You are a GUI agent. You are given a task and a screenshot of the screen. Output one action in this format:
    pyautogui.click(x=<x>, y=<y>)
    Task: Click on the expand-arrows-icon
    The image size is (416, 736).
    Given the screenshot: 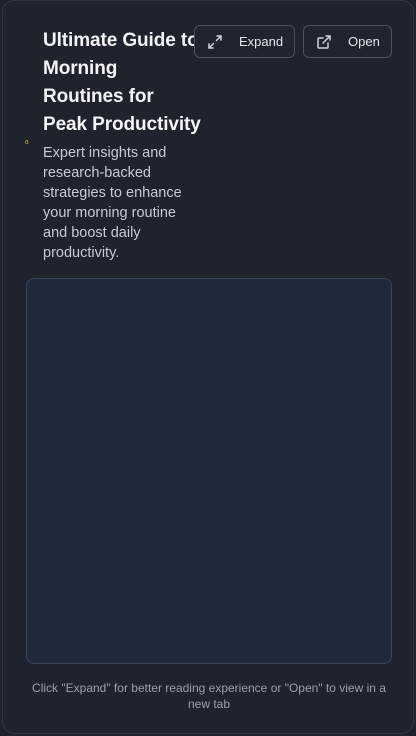 What is the action you would take?
    pyautogui.click(x=215, y=42)
    